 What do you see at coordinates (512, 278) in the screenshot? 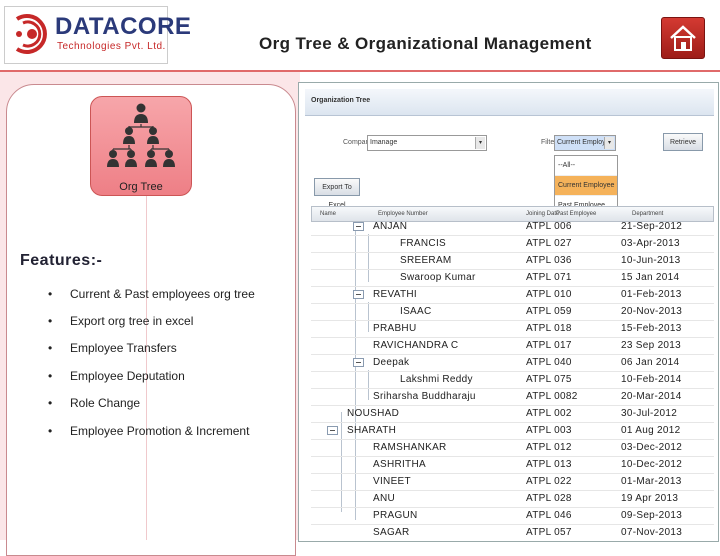
I see `table-row: Swaroop Kumar ATPL 071 15 Jan 2014` at bounding box center [512, 278].